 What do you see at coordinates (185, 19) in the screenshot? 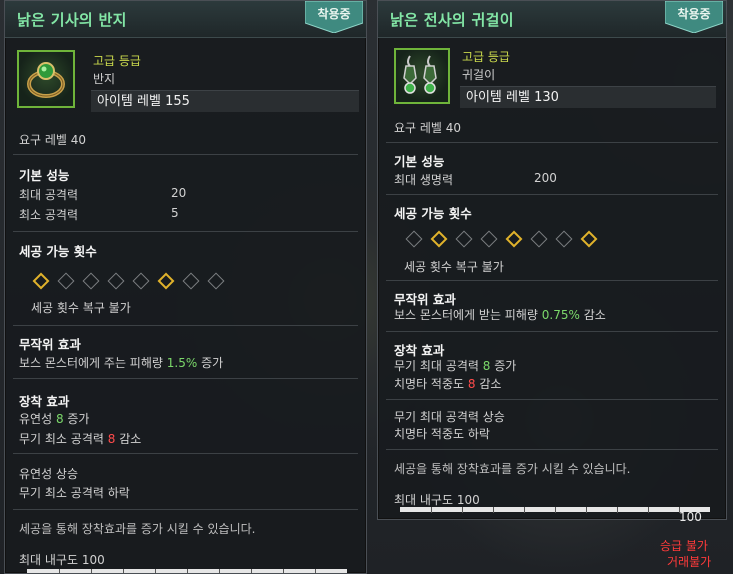
I see `tooltip-title-bar: 낡은 기사의 반지 착용중` at bounding box center [185, 19].